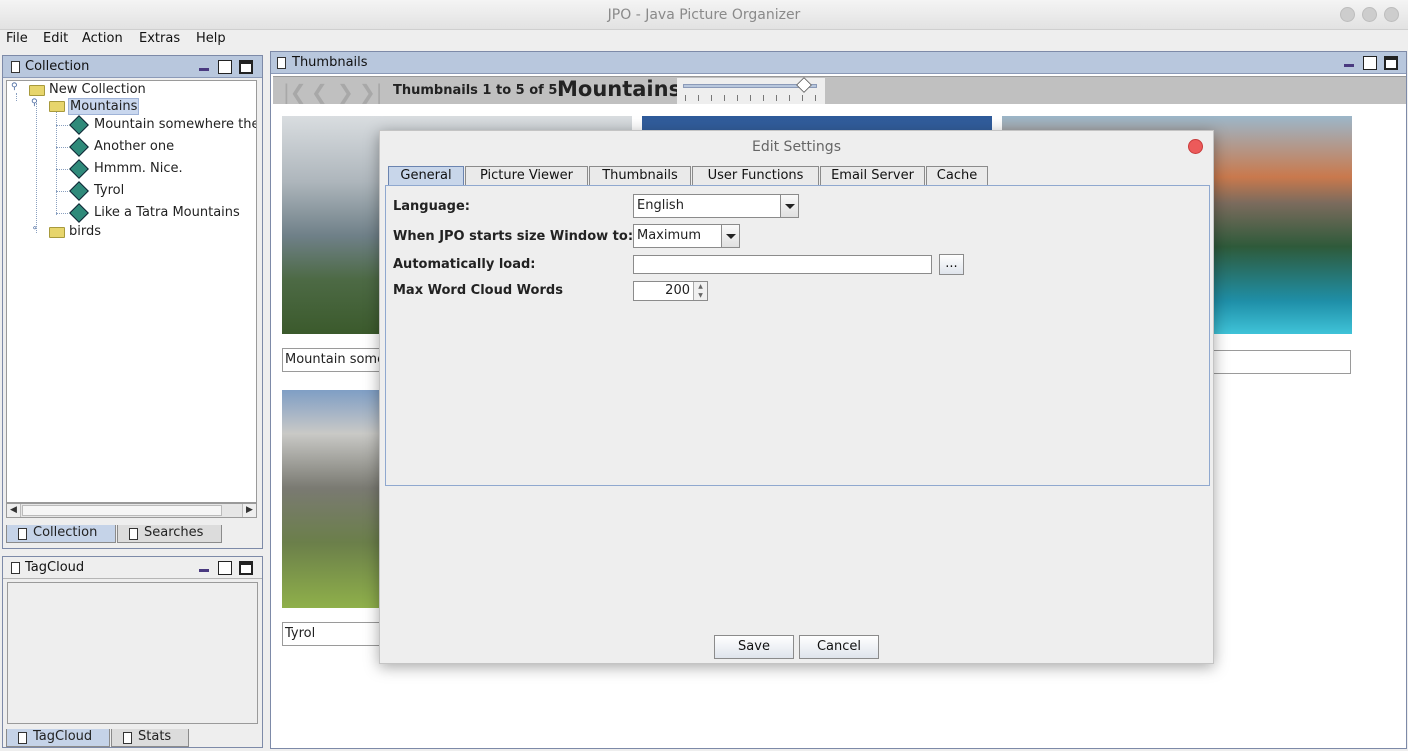  Describe the element at coordinates (109, 190) in the screenshot. I see `tree-node-label: Tyrol` at that location.